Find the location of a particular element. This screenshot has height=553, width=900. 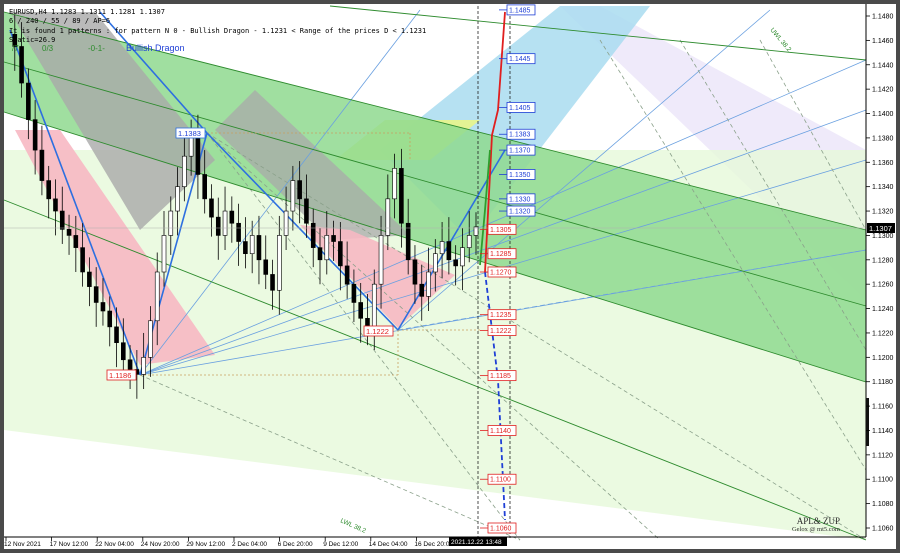

params-line: 6 / 240 / 55 / 89 / AP=6 is located at coordinates (60, 21).